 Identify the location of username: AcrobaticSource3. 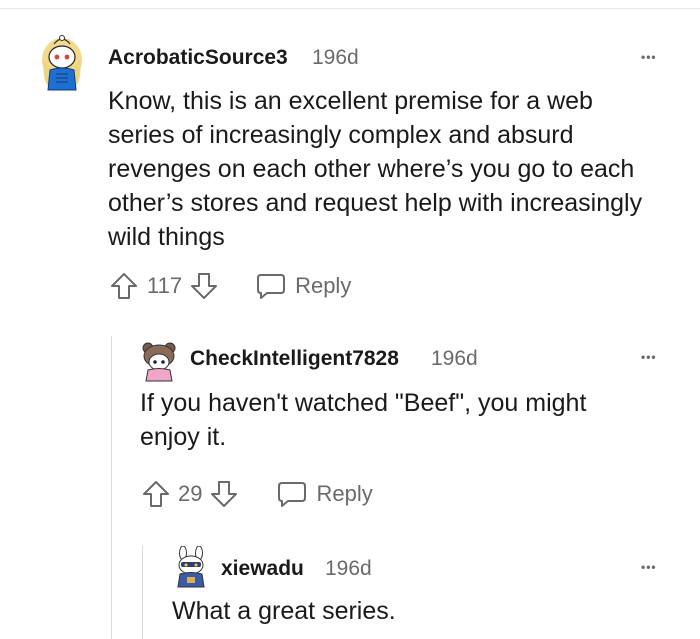
(198, 58).